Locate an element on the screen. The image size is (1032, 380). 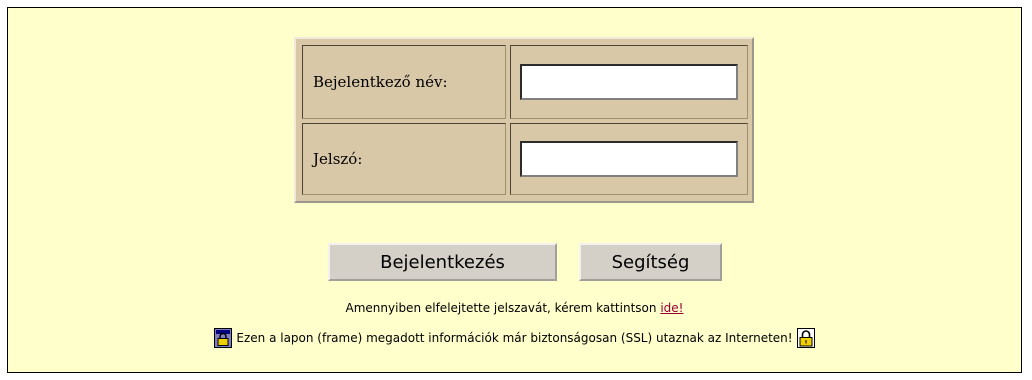
password-input-cell is located at coordinates (629, 159).